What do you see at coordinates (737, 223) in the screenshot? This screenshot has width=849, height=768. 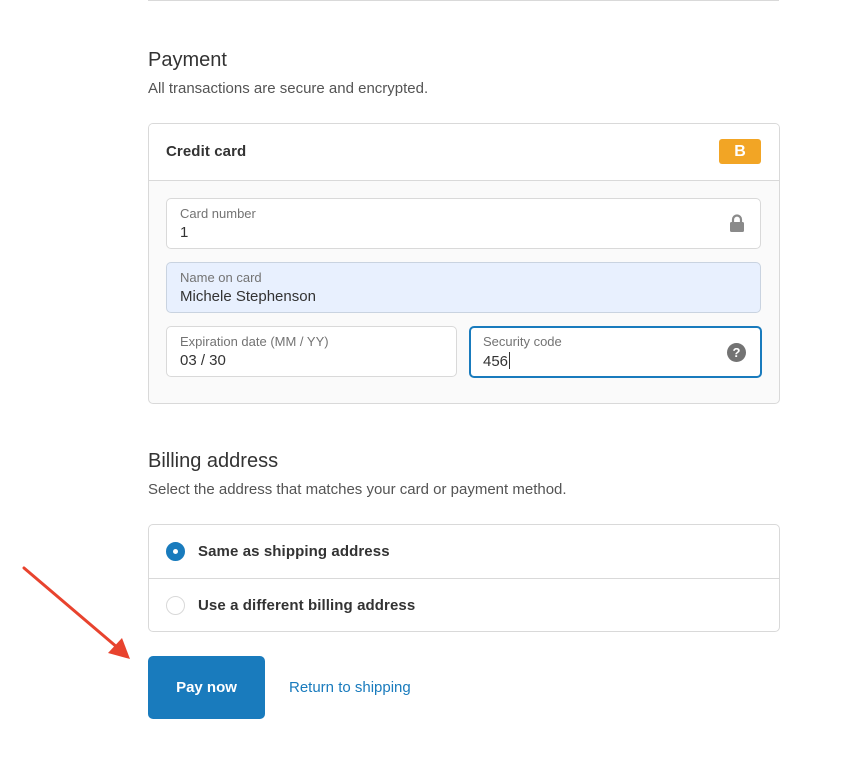 I see `lock-icon` at bounding box center [737, 223].